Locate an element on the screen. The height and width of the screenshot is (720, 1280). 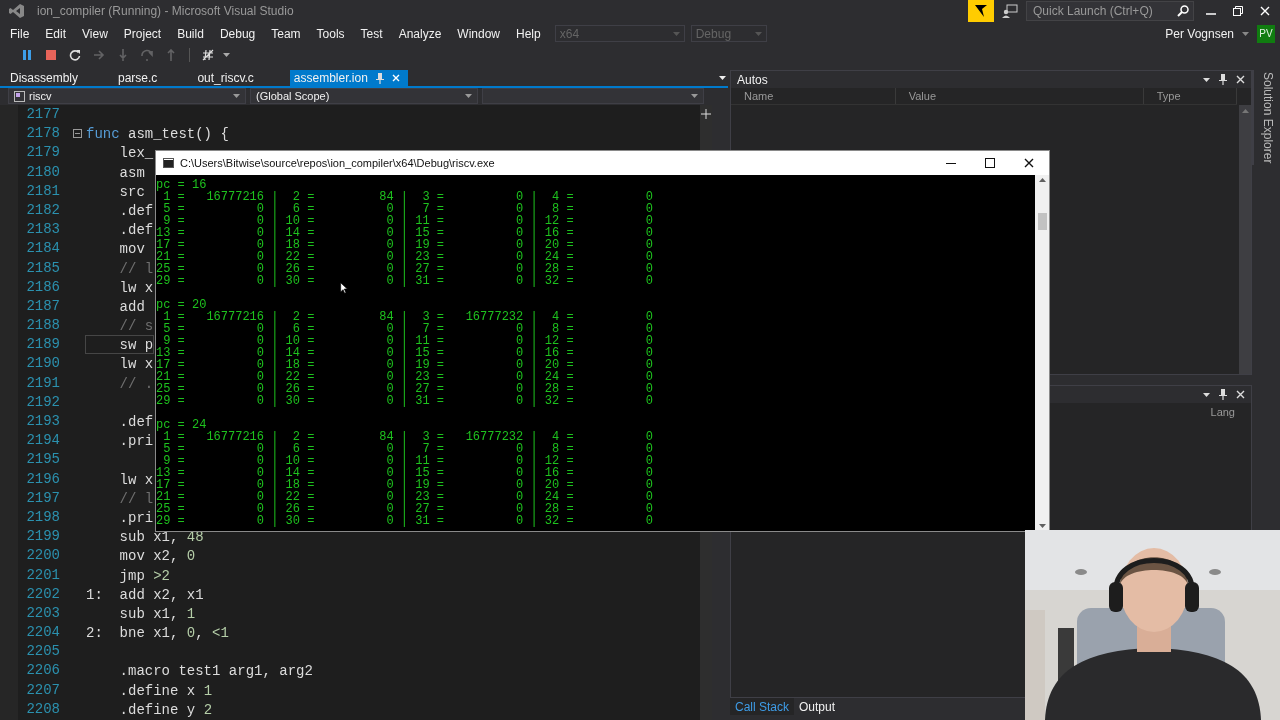
stop-icon is located at coordinates (51, 55).